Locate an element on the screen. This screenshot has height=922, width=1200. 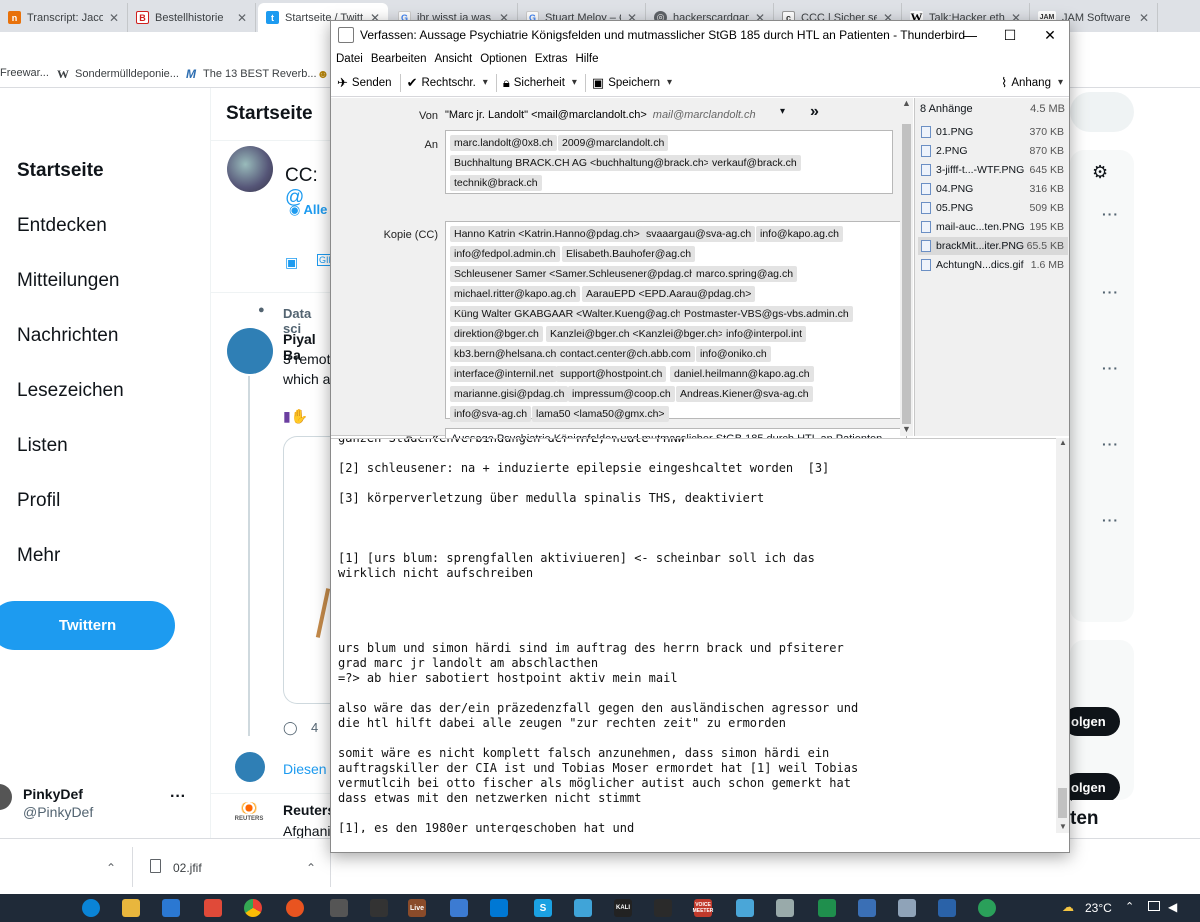
header-scrollbar: ▲ ▼ is located at coordinates (906, 267).